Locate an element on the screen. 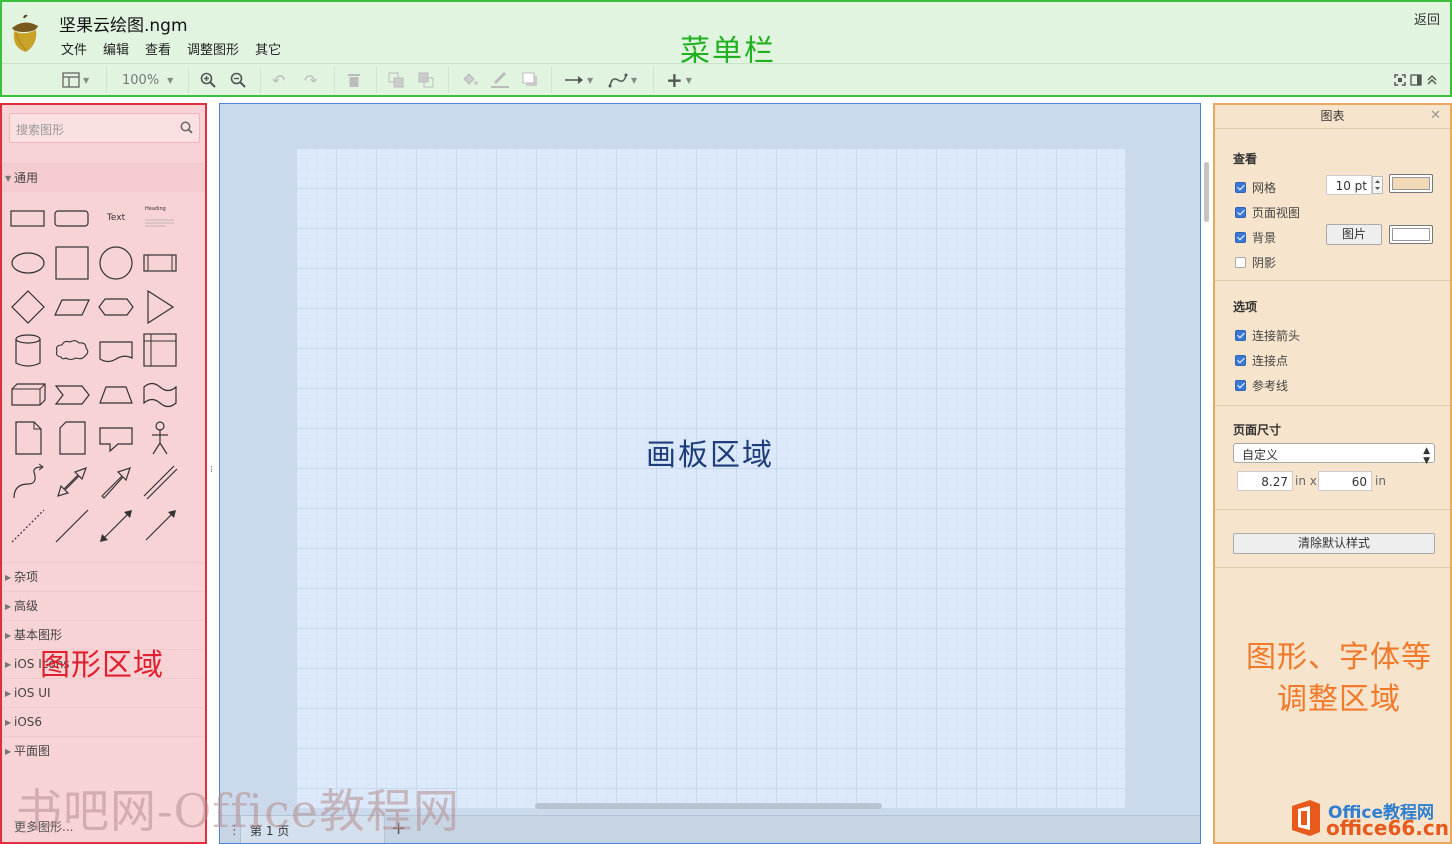  ellipse-shape is located at coordinates (28, 262).